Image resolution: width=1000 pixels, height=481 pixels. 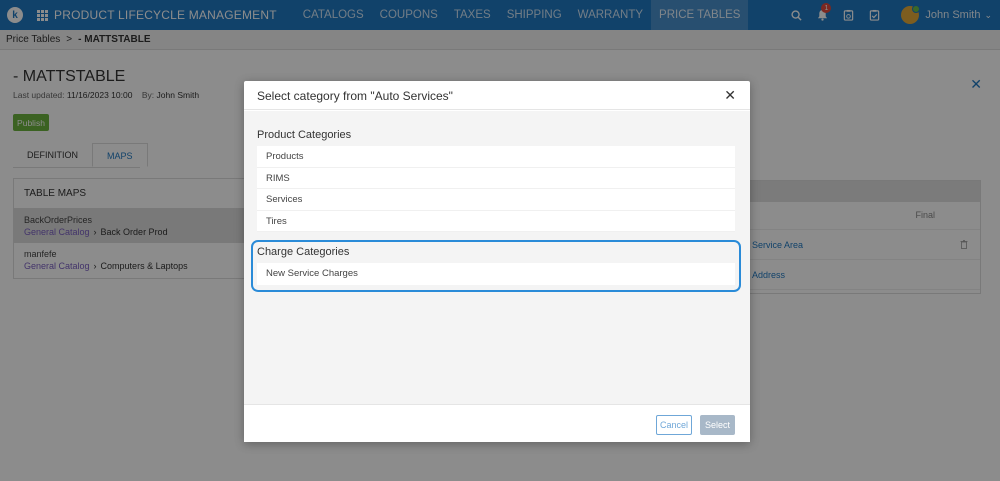 I want to click on dialog-header: Select category from "Auto Services" ✕, so click(x=497, y=95).